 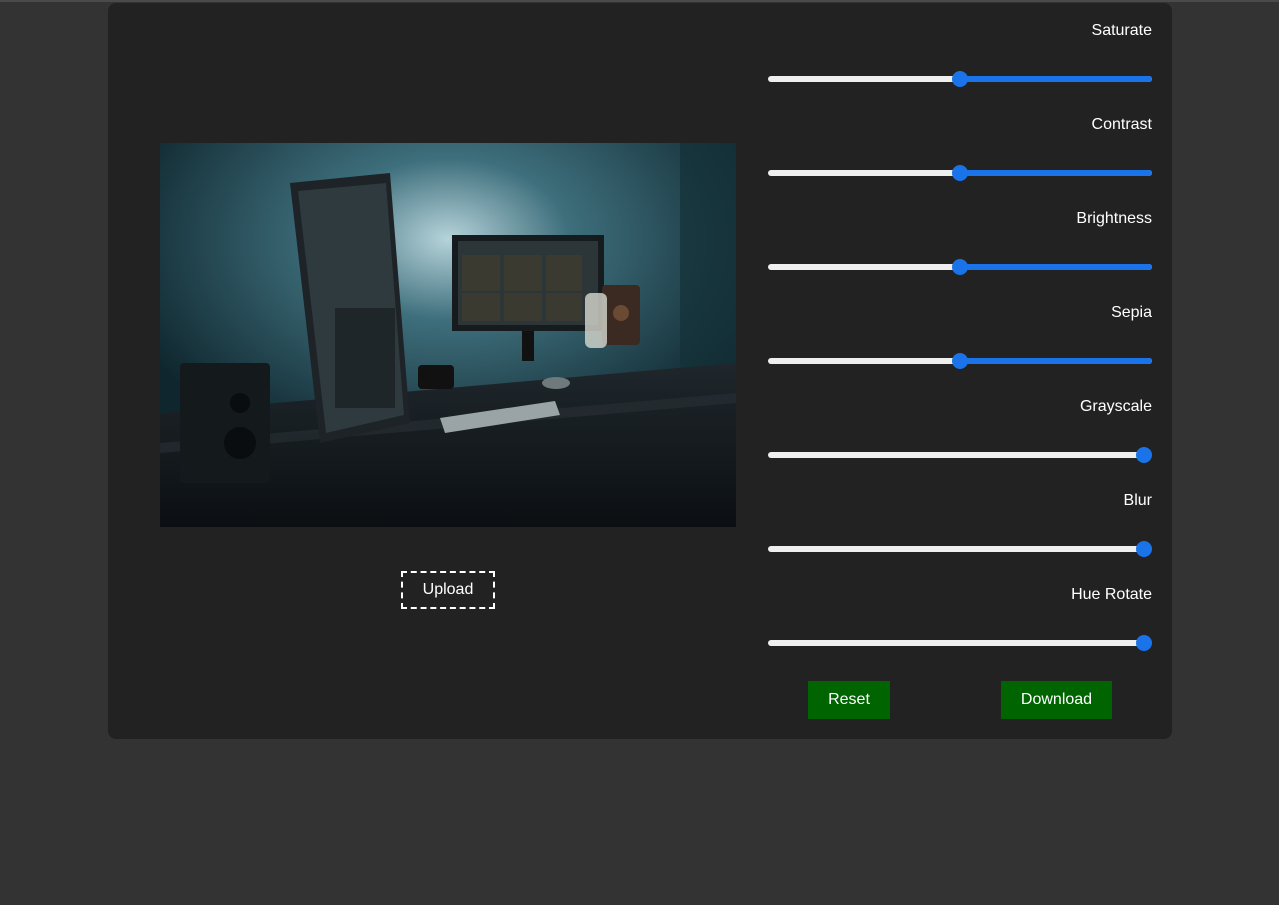 What do you see at coordinates (960, 614) in the screenshot?
I see `filter-hue-rotate: Hue Rotate` at bounding box center [960, 614].